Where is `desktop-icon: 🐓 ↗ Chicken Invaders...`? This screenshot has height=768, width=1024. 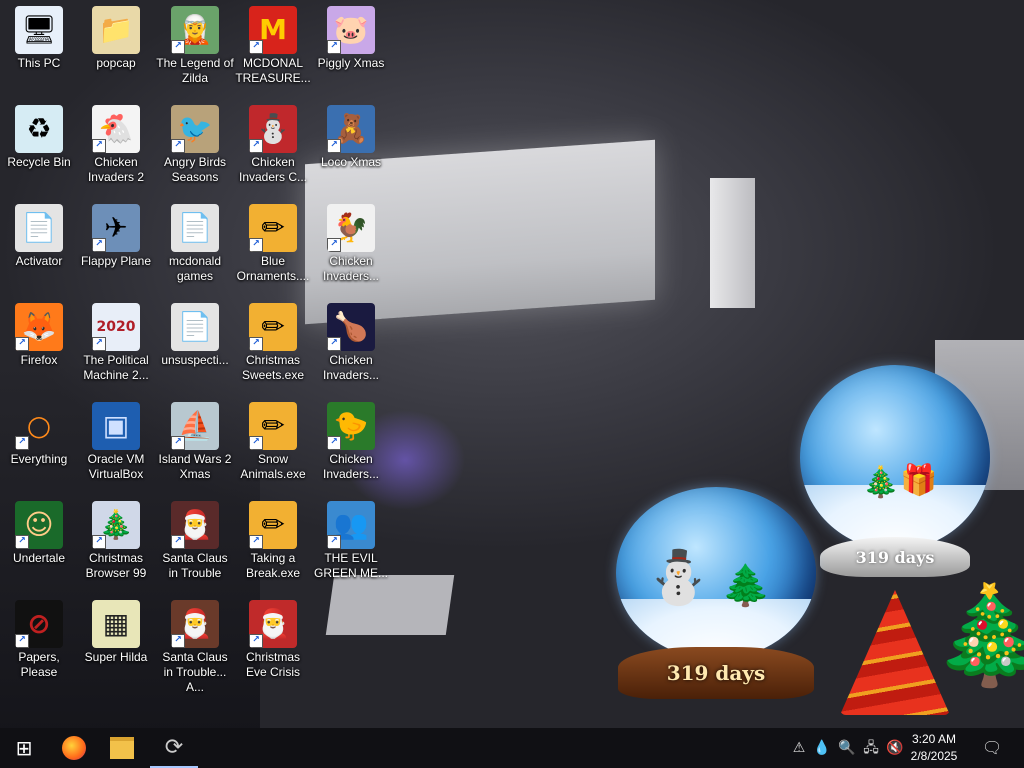
desktop-icon: 🐓 ↗ Chicken Invaders... is located at coordinates (351, 241).